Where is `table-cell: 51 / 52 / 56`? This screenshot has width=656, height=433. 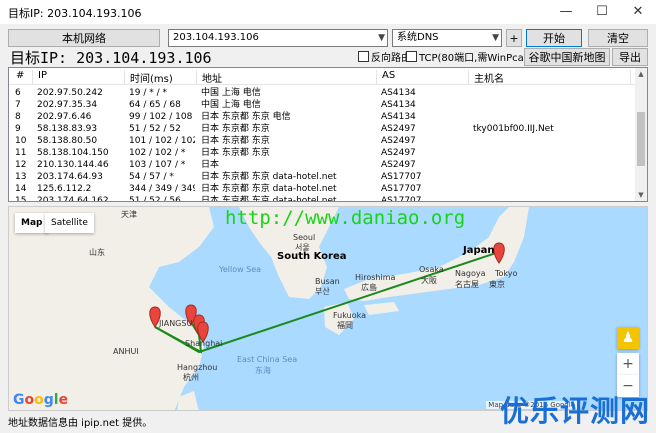 table-cell: 51 / 52 / 56 is located at coordinates (155, 199).